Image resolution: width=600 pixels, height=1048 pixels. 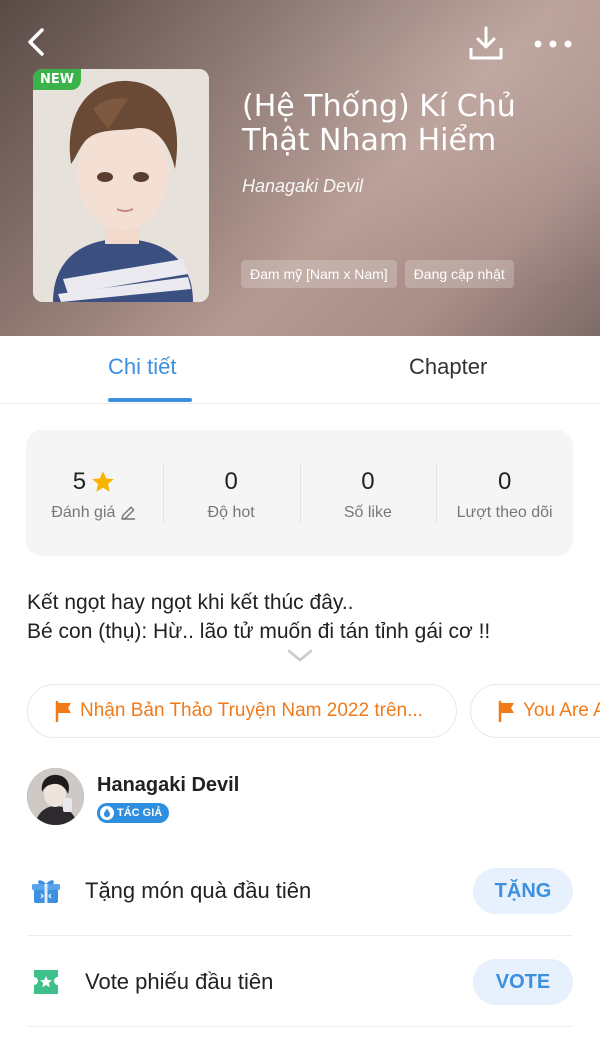 What do you see at coordinates (198, 890) in the screenshot?
I see `gift-label: Tặng món quà đầu tiên` at bounding box center [198, 890].